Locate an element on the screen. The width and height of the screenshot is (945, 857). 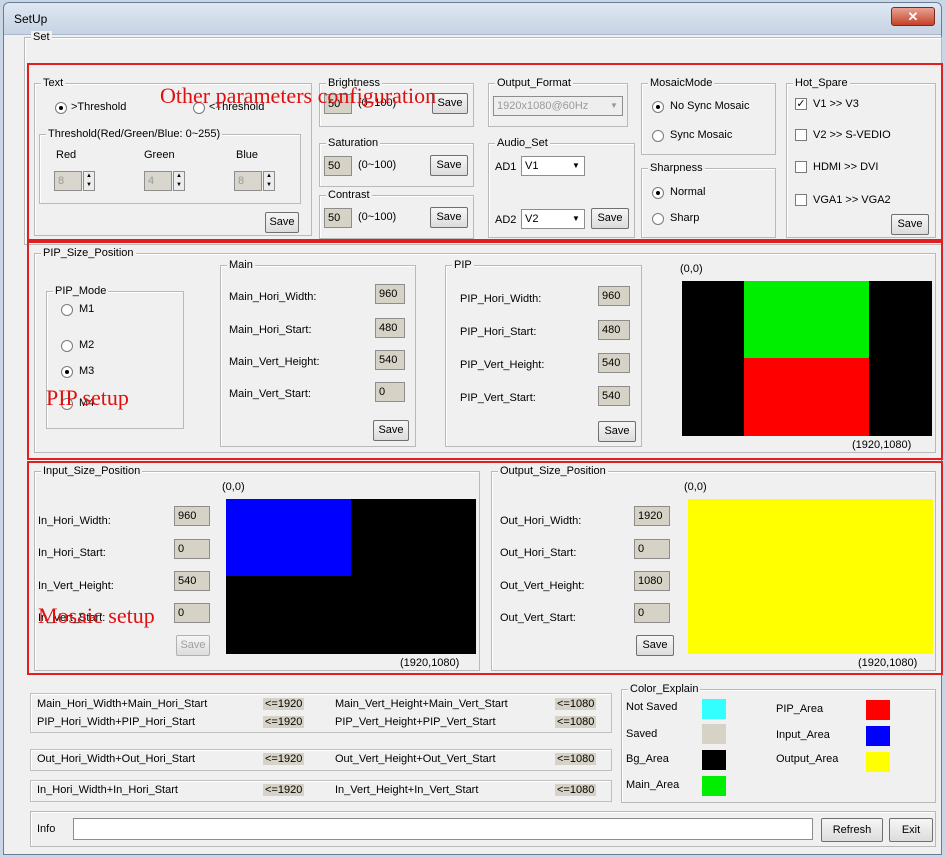
red-spinner: ▲ ▼ is located at coordinates (89, 181).